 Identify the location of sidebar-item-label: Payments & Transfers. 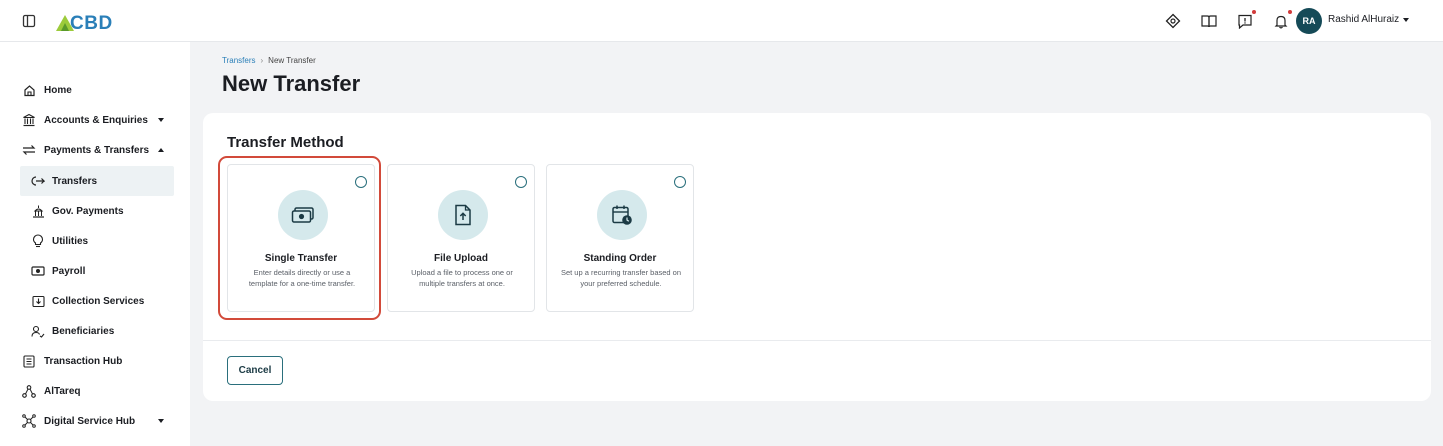
(97, 150).